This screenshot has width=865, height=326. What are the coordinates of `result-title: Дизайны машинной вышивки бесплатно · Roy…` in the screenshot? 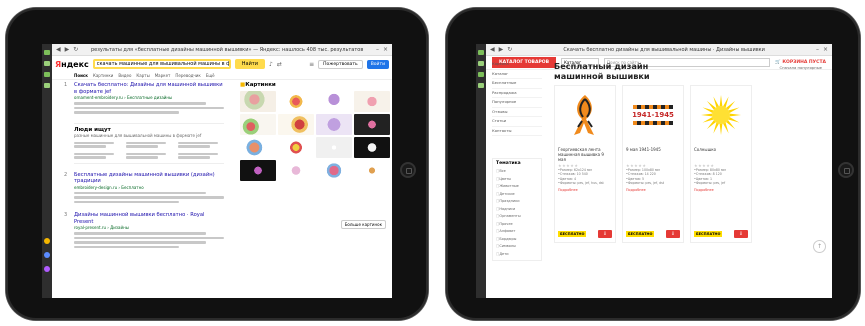 It's located at (149, 218).